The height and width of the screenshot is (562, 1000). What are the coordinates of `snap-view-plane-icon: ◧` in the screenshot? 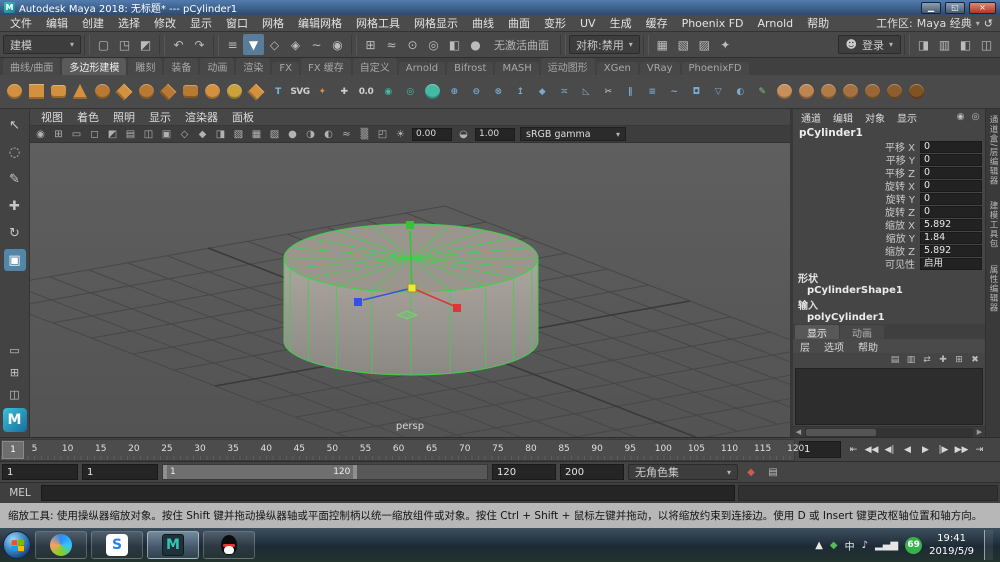 It's located at (454, 44).